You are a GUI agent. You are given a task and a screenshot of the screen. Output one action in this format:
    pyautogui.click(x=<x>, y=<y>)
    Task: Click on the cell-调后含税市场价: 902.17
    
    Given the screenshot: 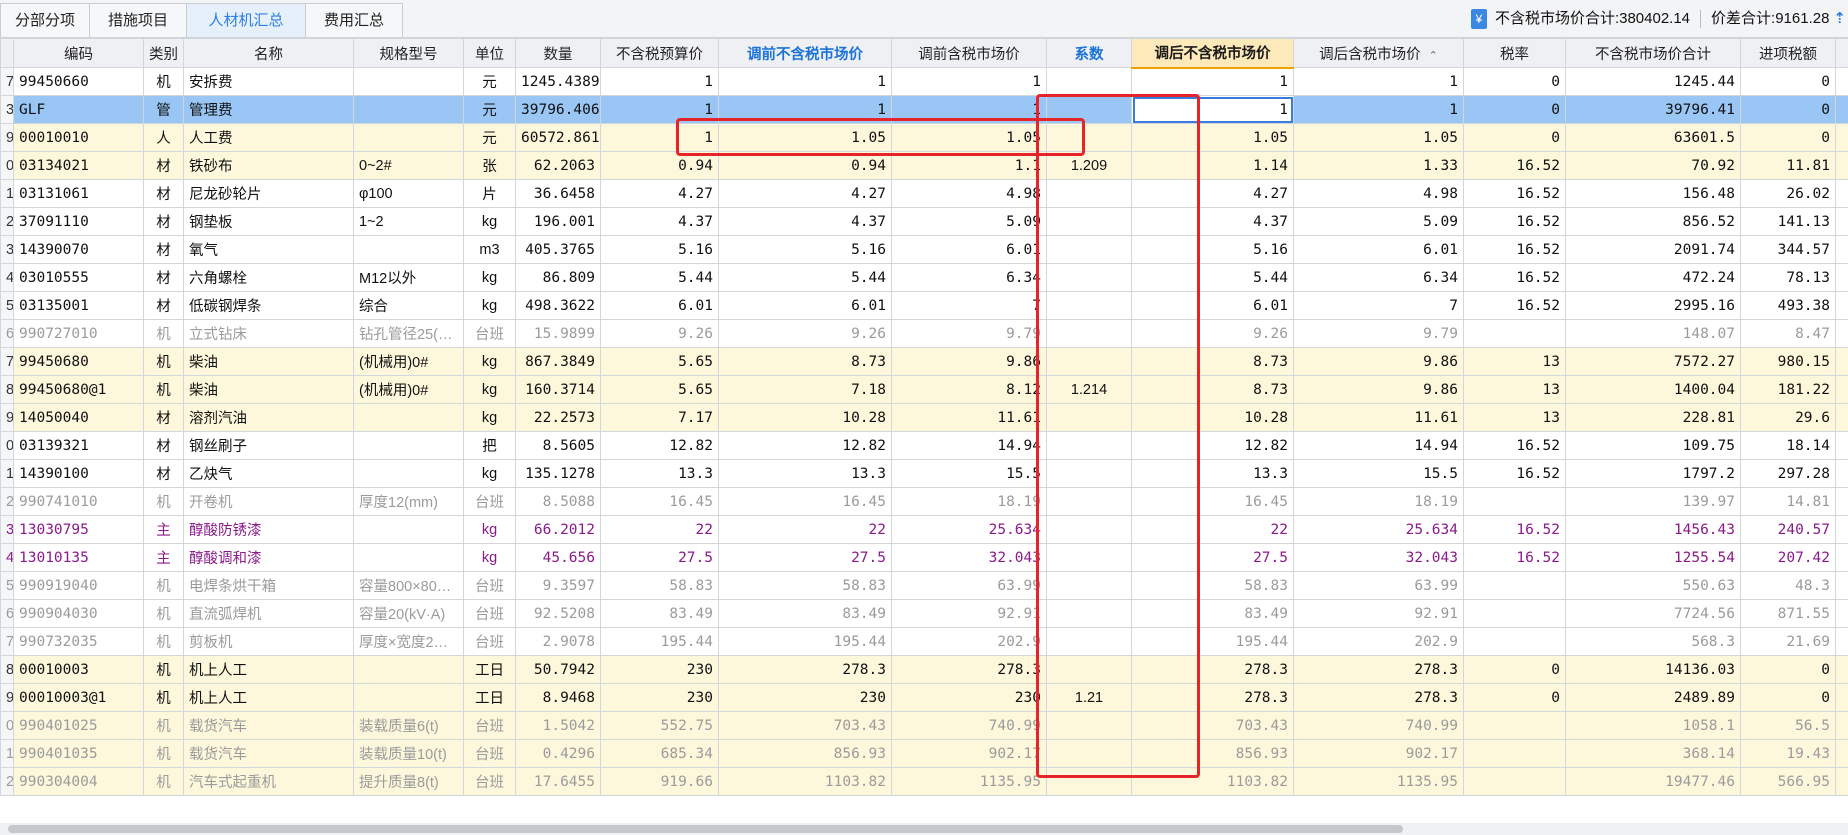 What is the action you would take?
    pyautogui.click(x=1378, y=753)
    